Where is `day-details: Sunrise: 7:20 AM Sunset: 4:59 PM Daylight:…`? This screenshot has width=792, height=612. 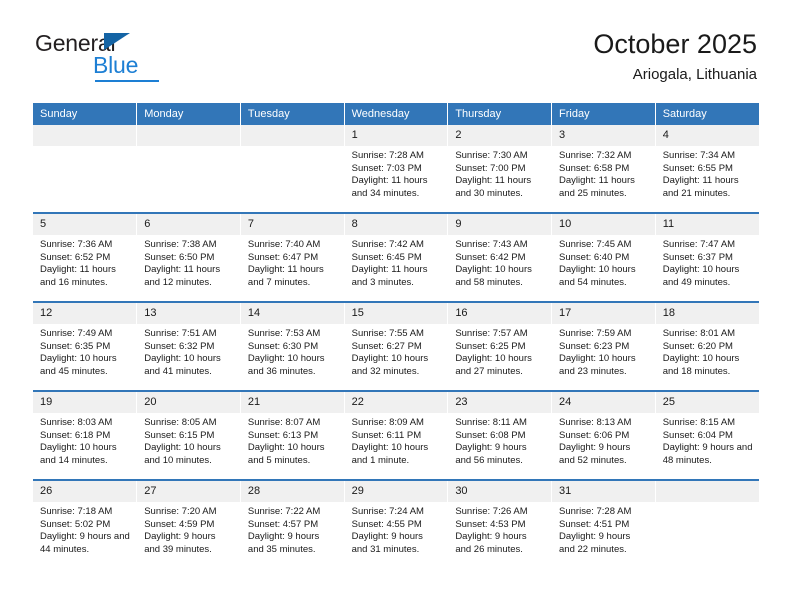
day-details: Sunrise: 7:20 AM Sunset: 4:59 PM Daylight:… is located at coordinates (188, 529).